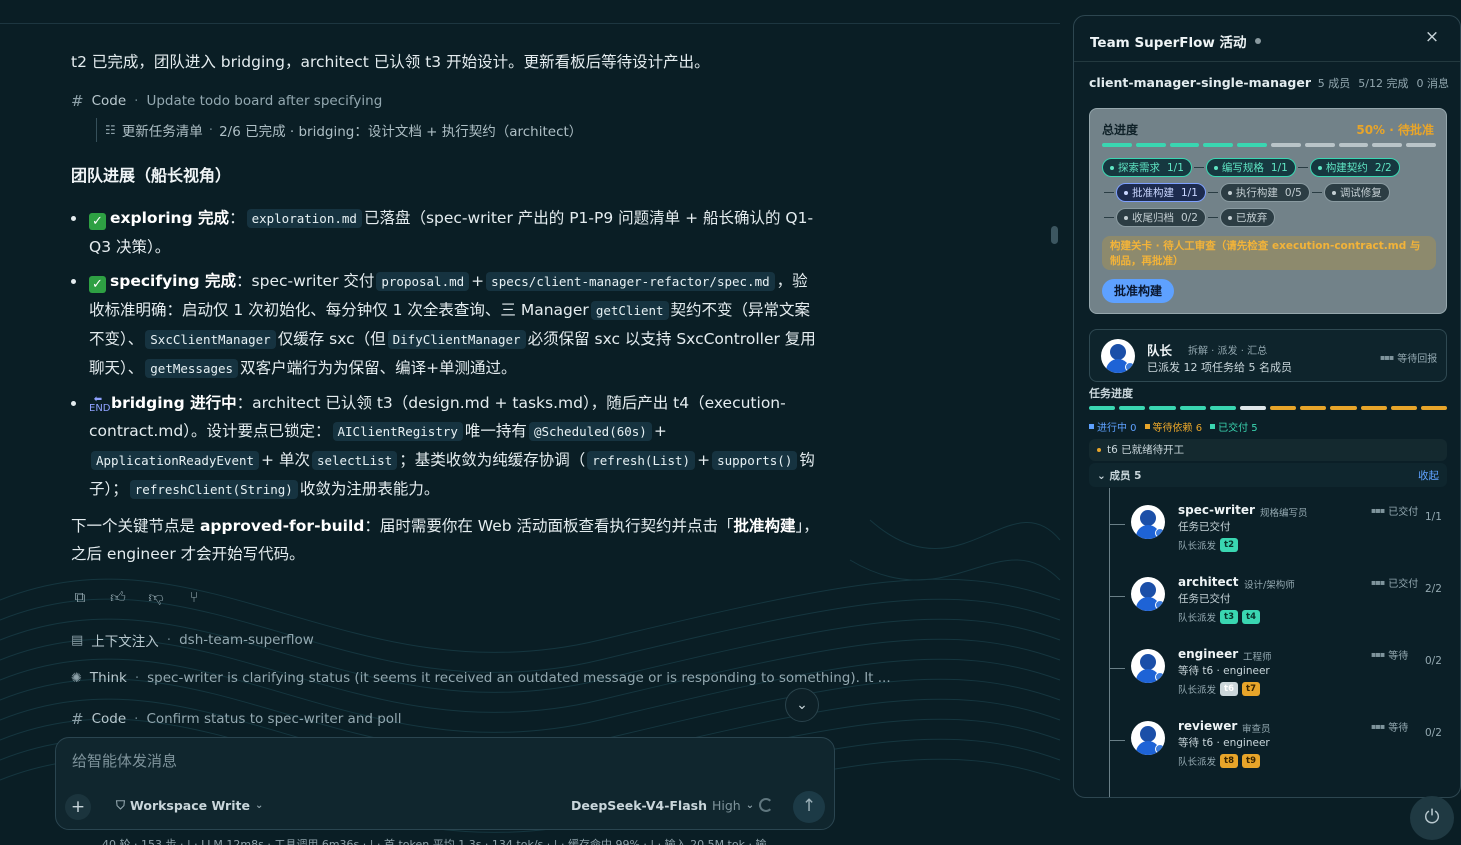  I want to click on chat-scrollbar, so click(1054, 235).